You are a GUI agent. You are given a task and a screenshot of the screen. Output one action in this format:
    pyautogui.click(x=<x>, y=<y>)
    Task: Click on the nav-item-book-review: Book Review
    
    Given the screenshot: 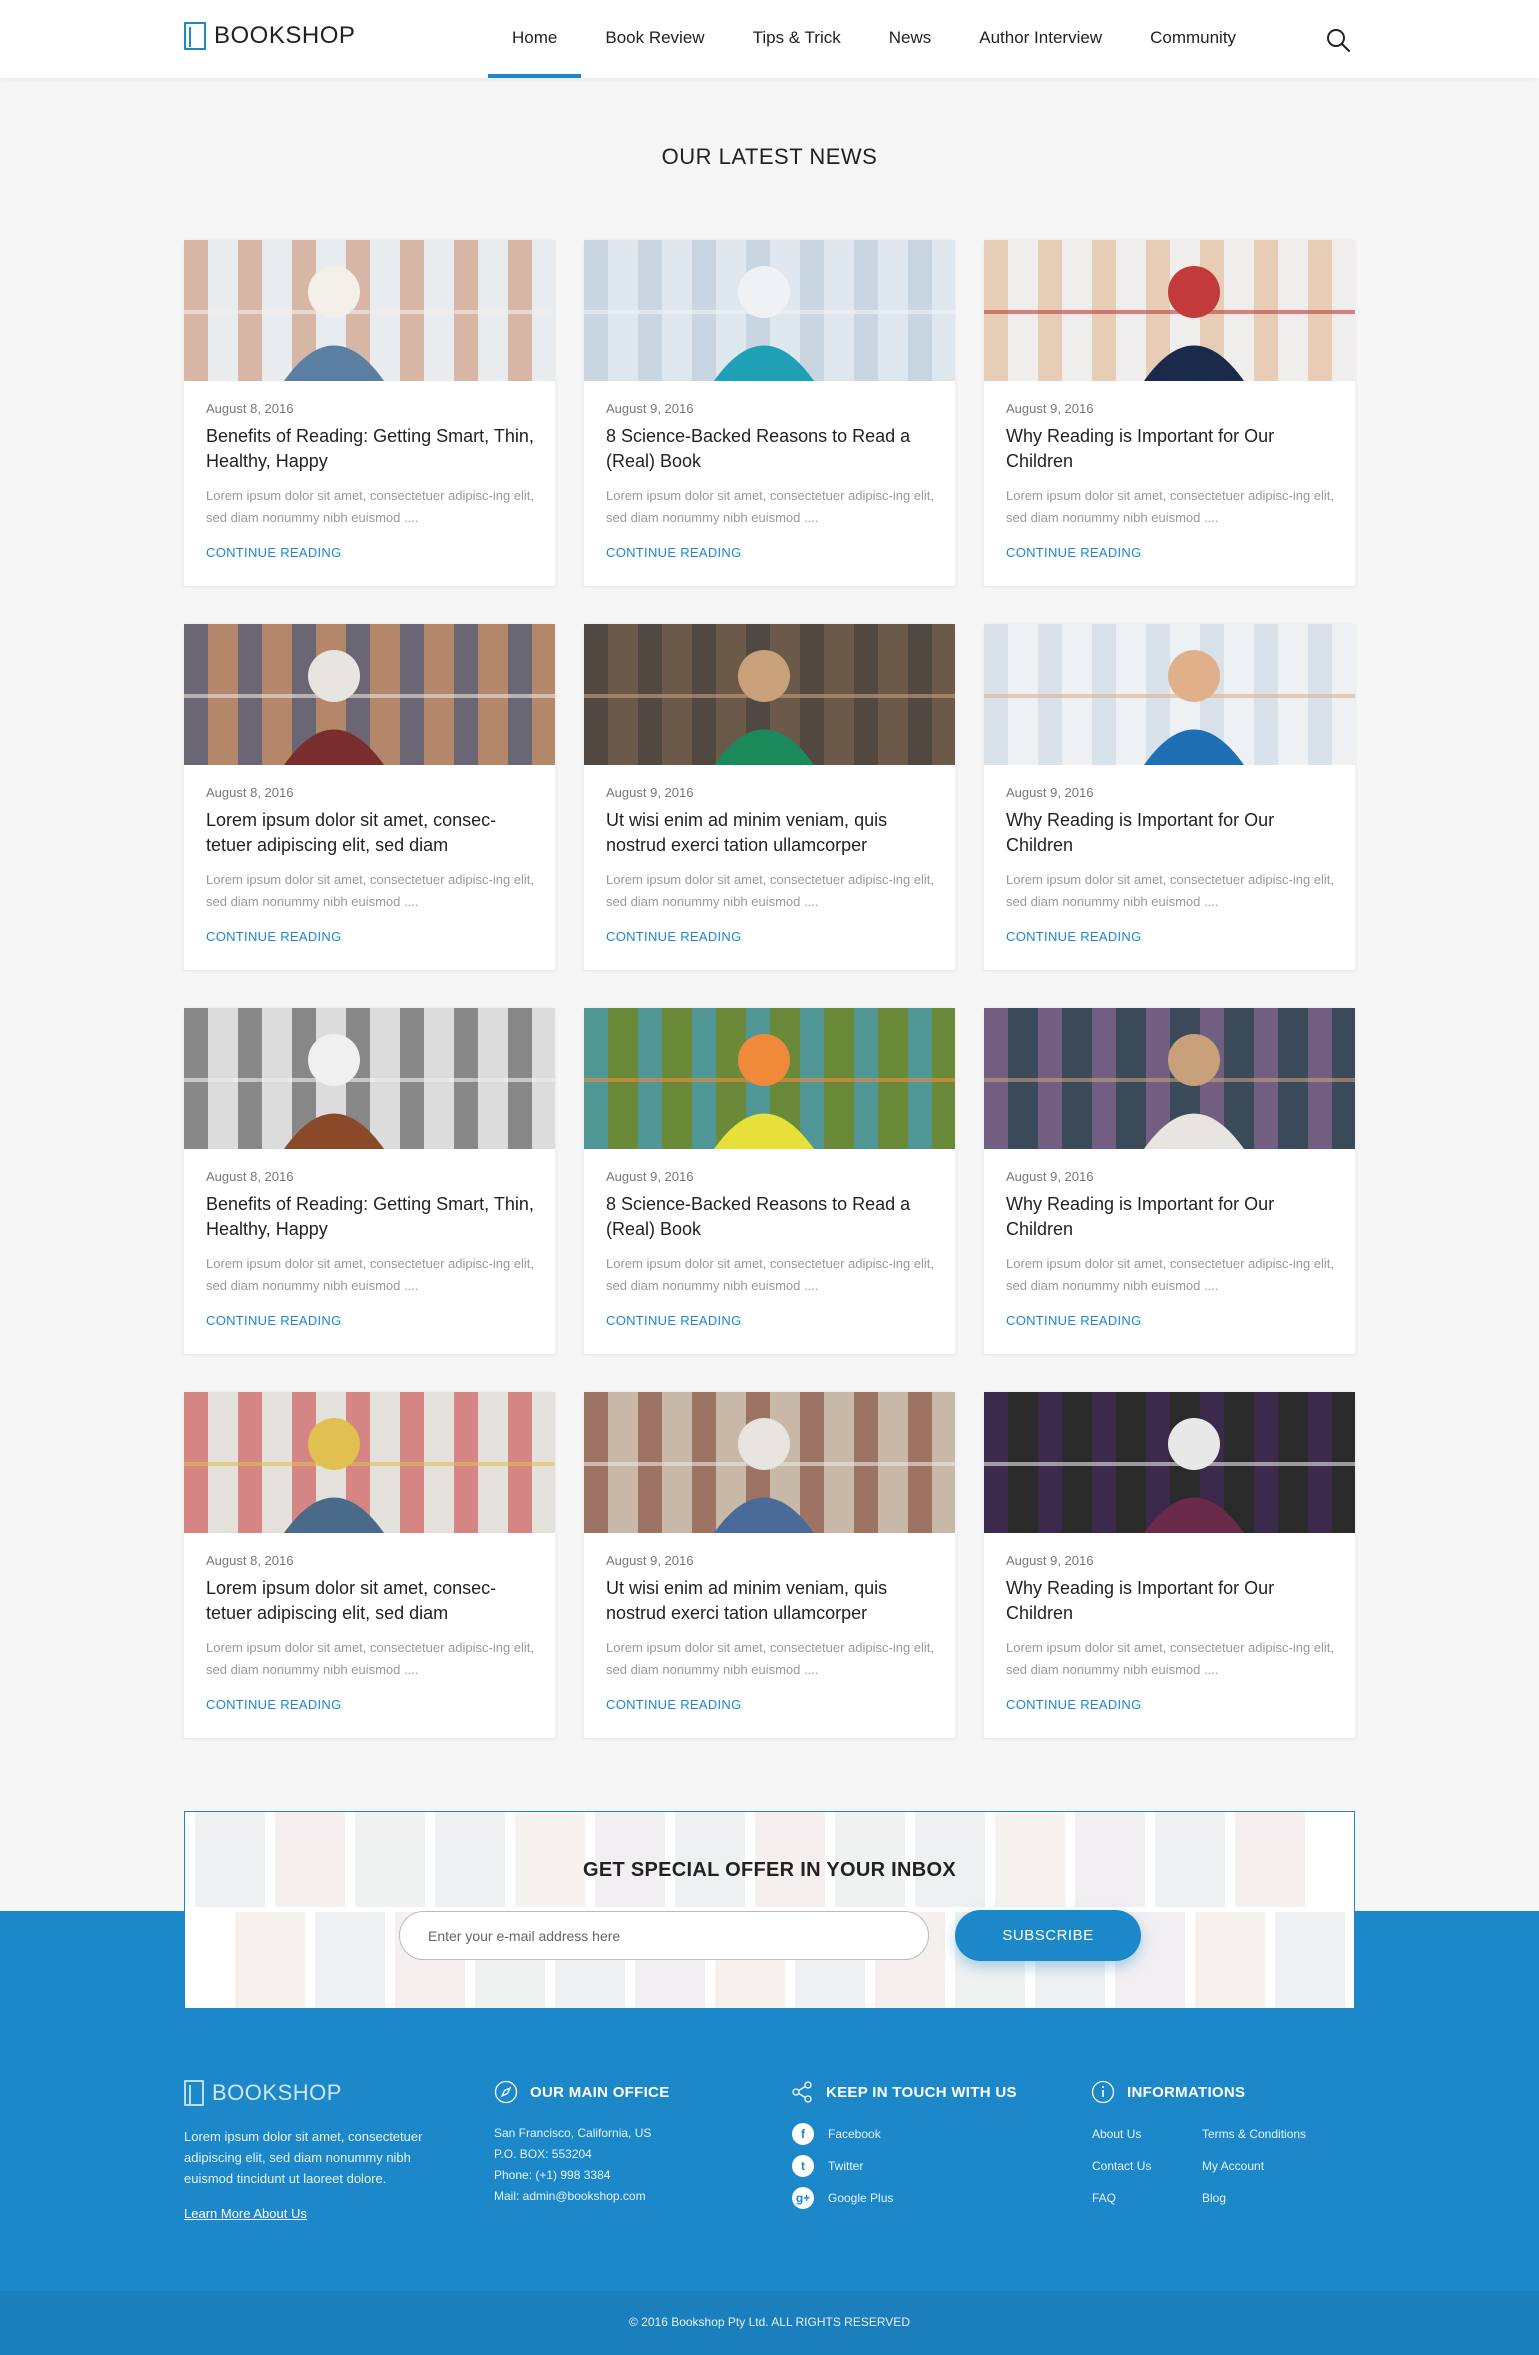 What is the action you would take?
    pyautogui.click(x=654, y=39)
    